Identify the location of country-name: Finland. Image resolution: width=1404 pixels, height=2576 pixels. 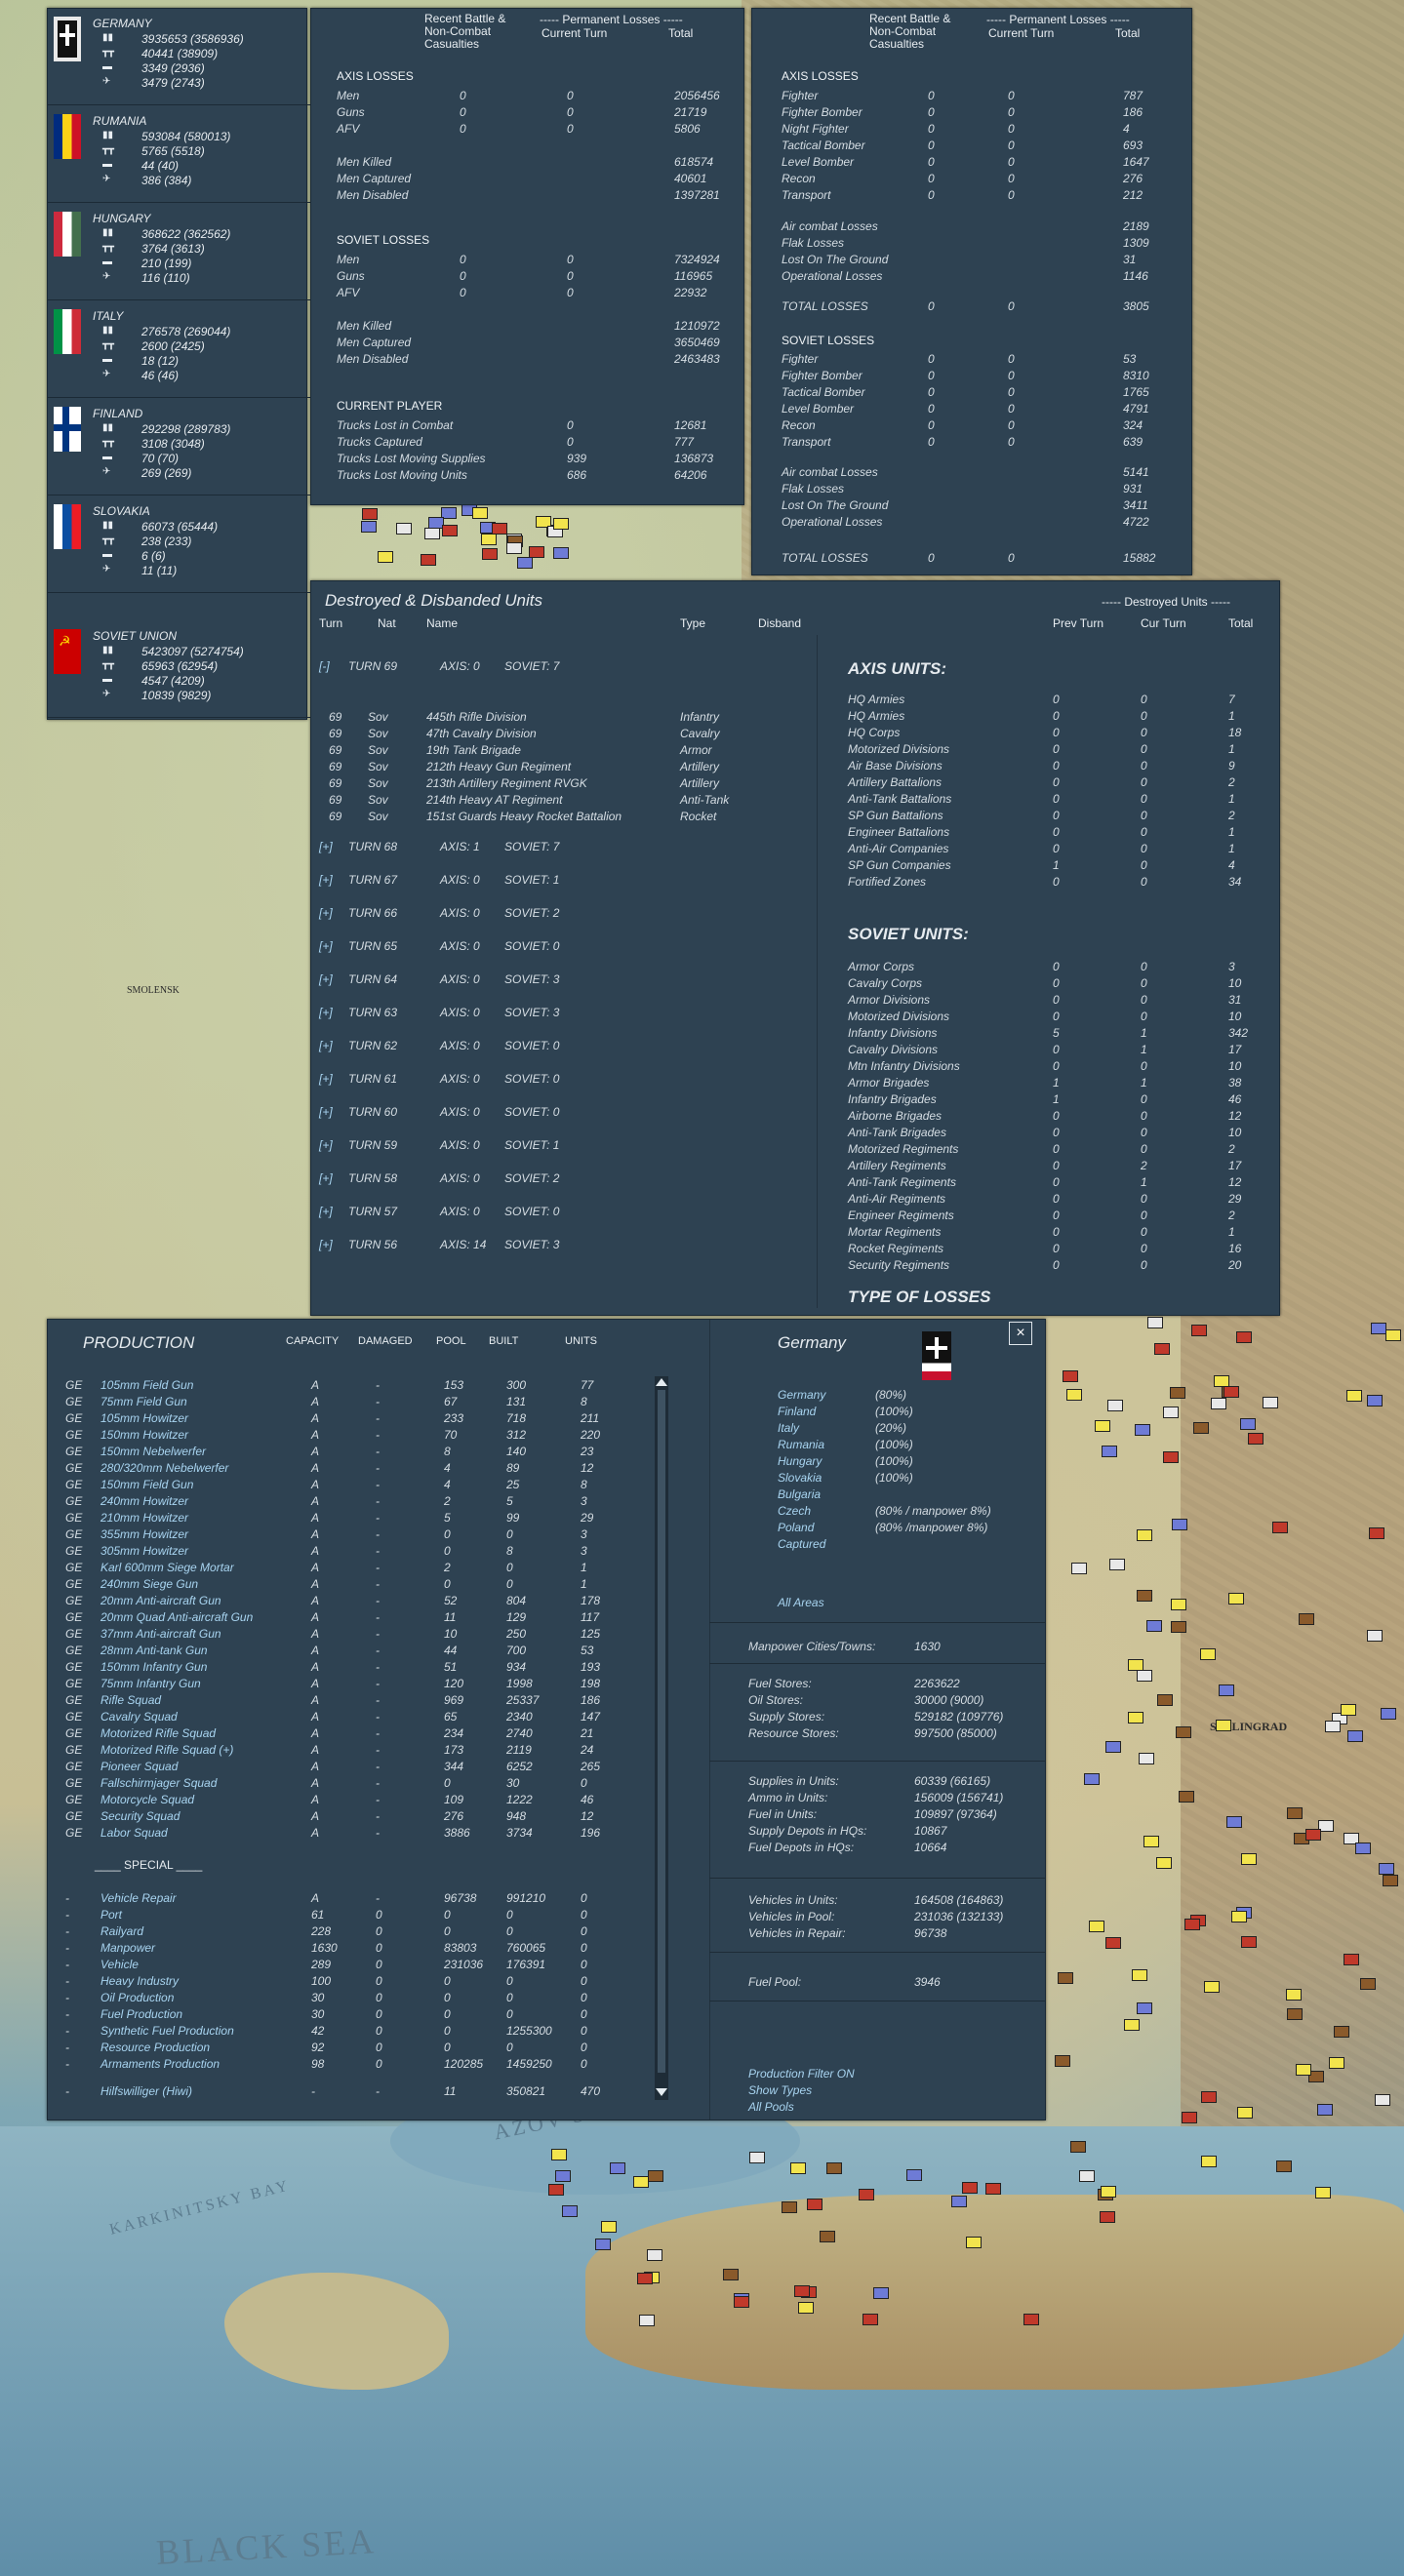
(797, 1411).